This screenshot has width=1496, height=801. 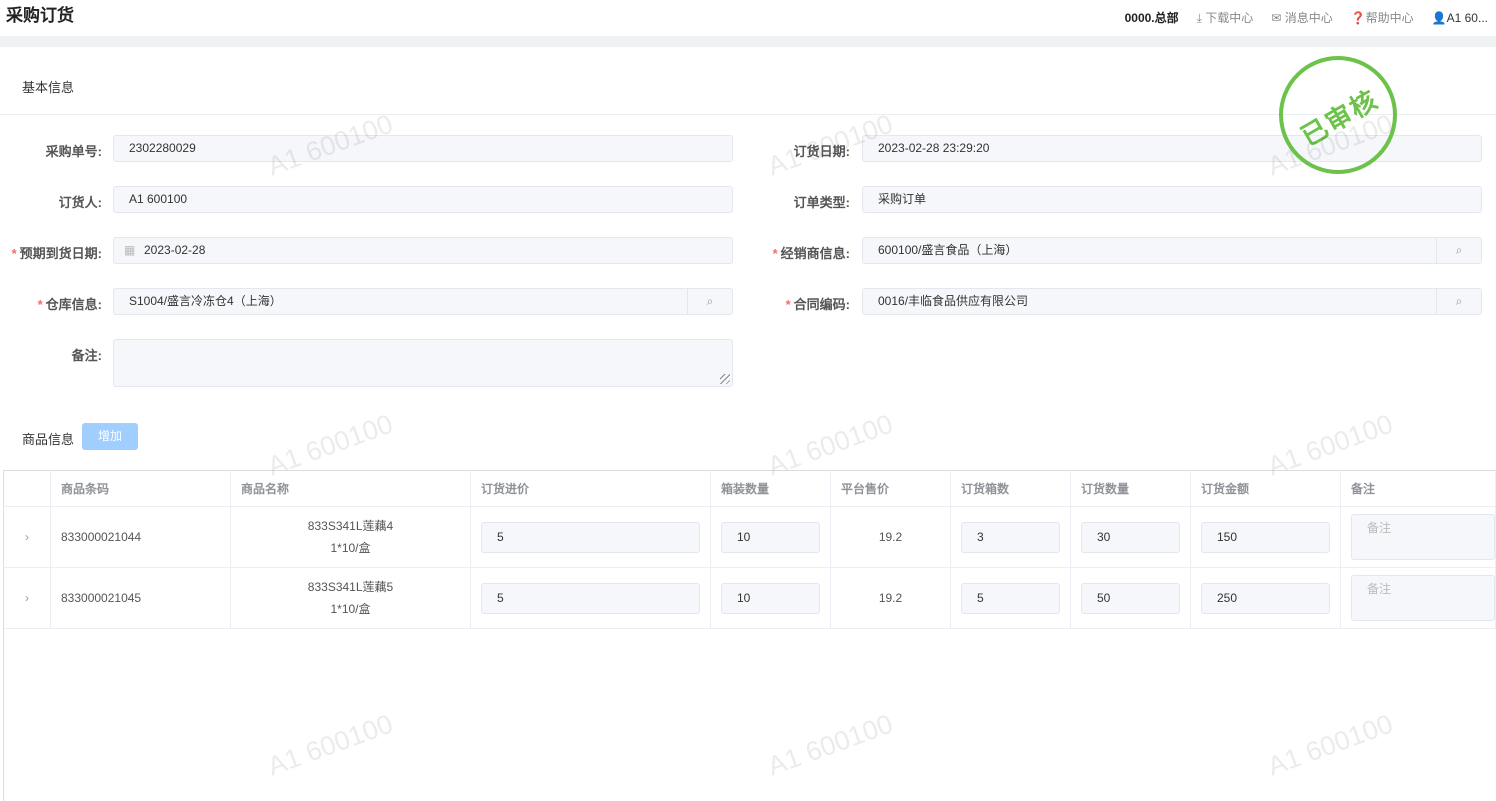 What do you see at coordinates (423, 148) in the screenshot?
I see `order-no-field: 2302280029` at bounding box center [423, 148].